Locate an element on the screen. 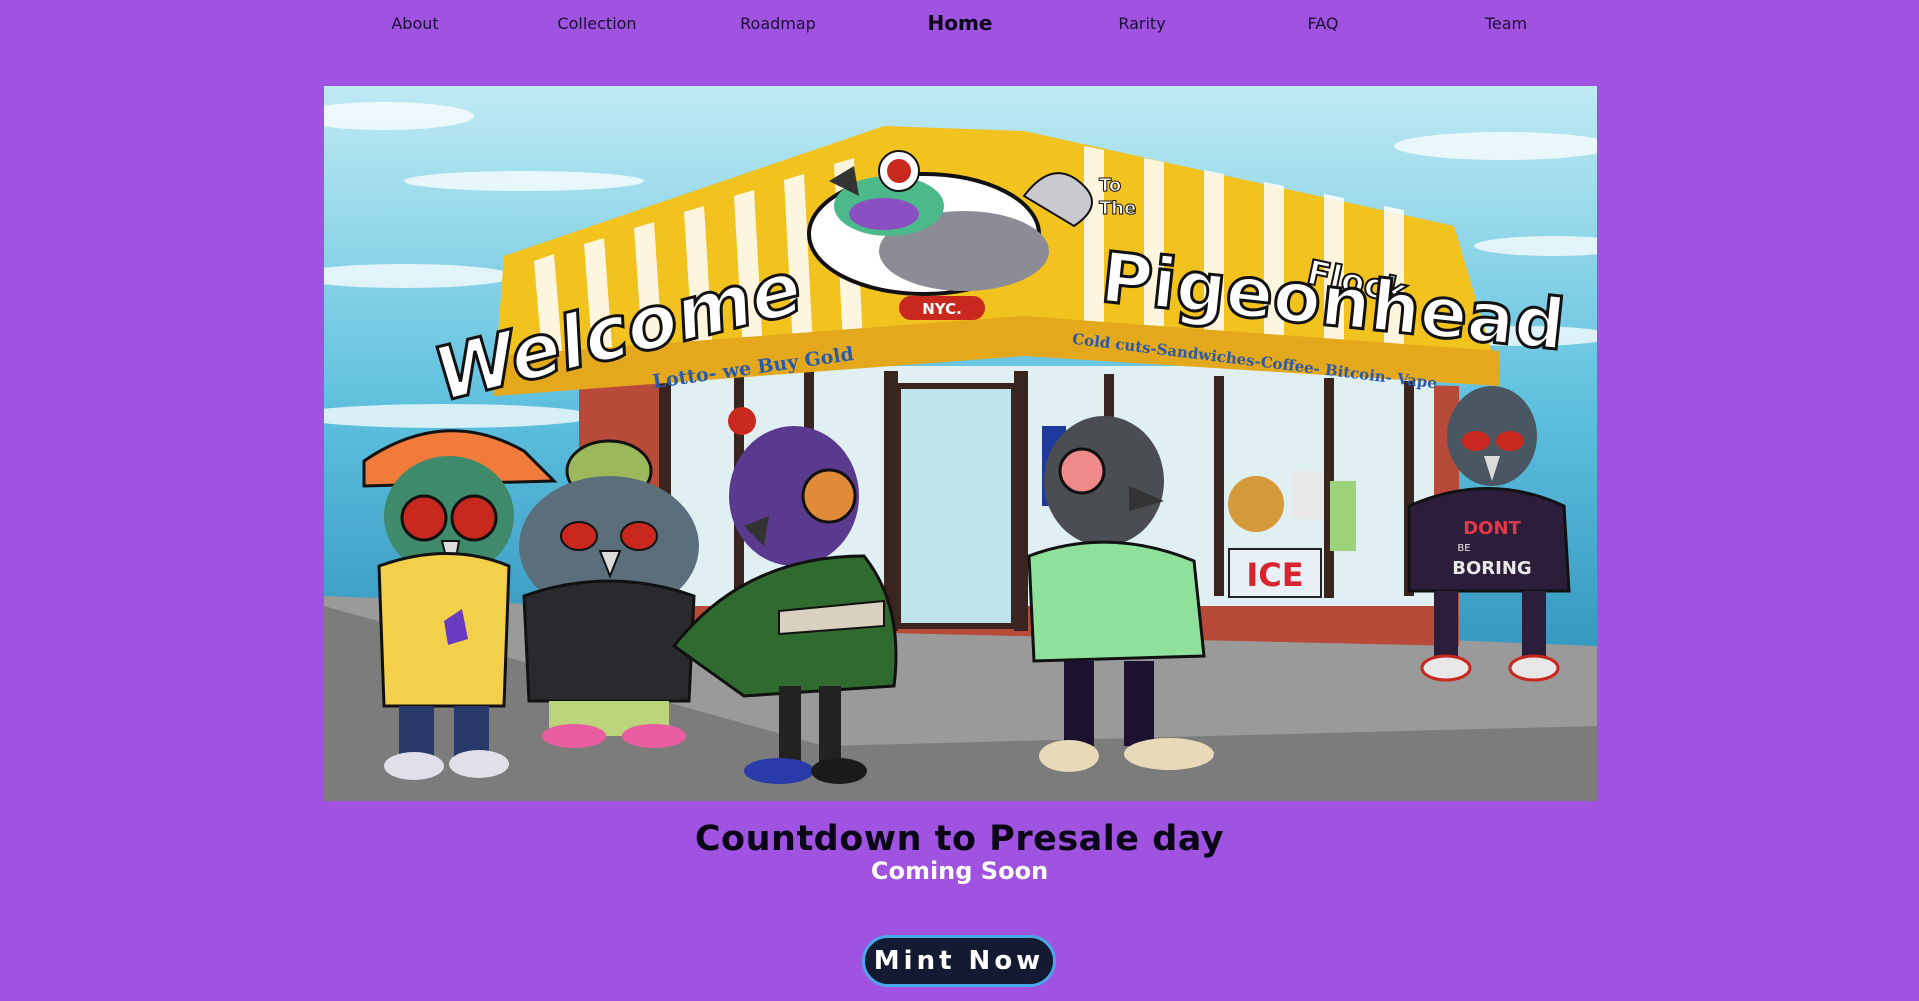 Image resolution: width=1919 pixels, height=1001 pixels. nav-item-faq: FAQ is located at coordinates (1323, 23).